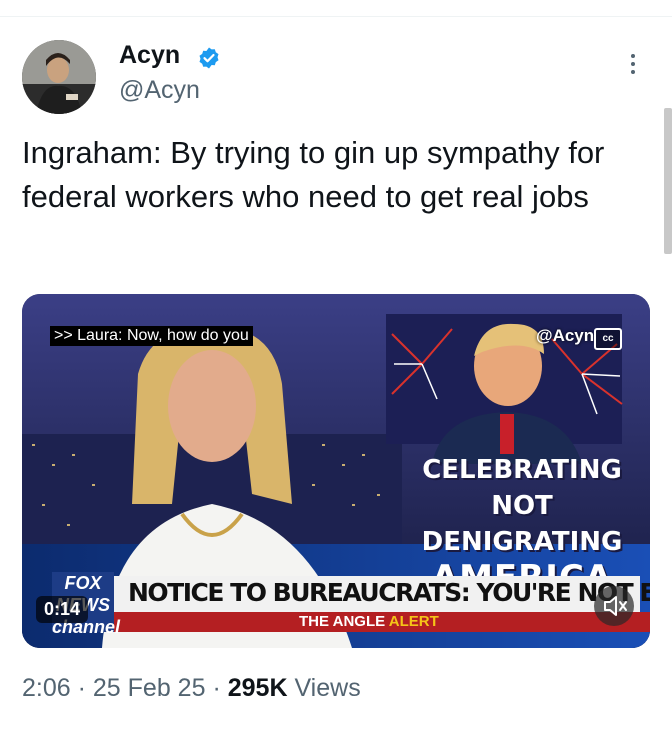 Image resolution: width=672 pixels, height=730 pixels. I want to click on views-label: Views, so click(327, 688).